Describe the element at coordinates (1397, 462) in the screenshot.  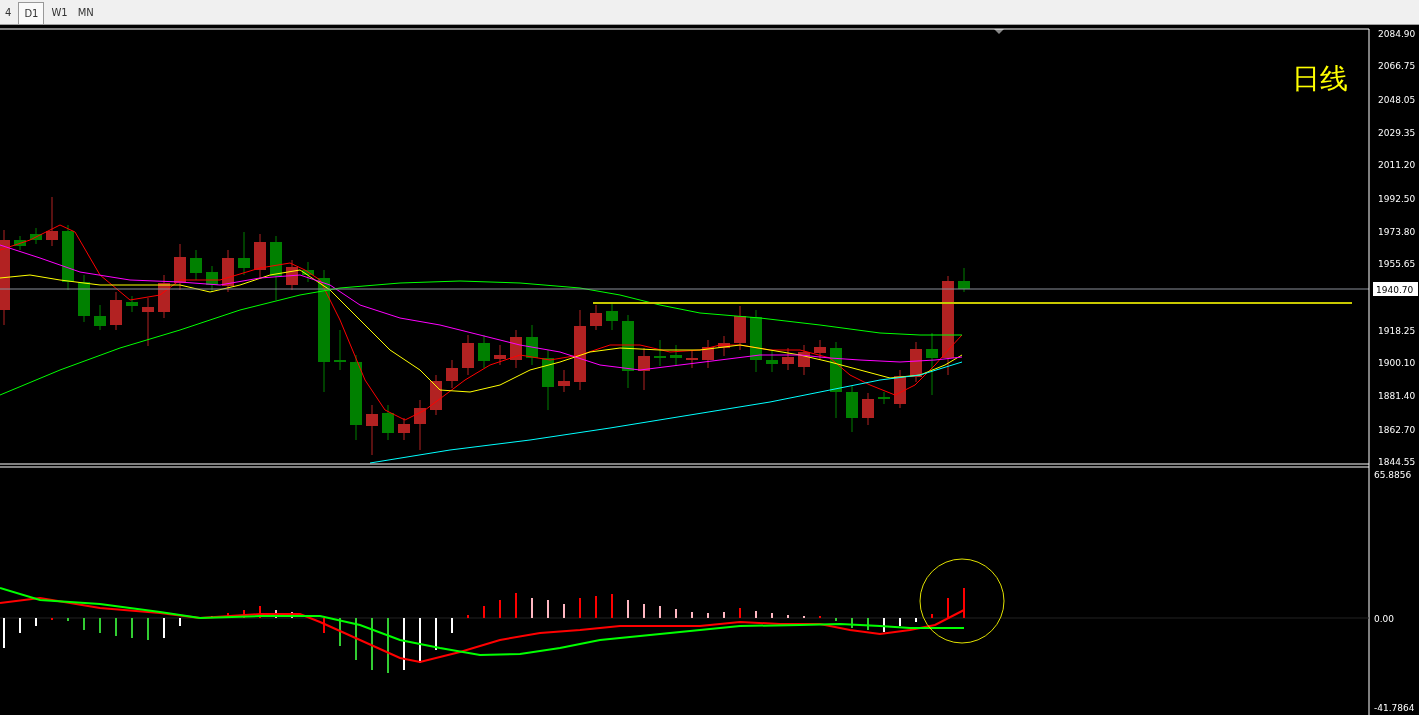
I see `price-tick-label: 1844.55` at that location.